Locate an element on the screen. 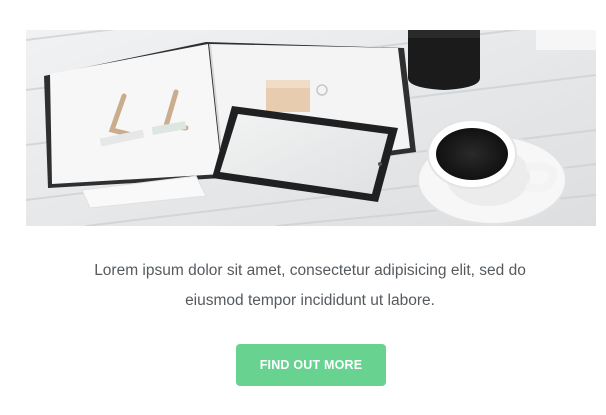  moka-pot is located at coordinates (444, 60).